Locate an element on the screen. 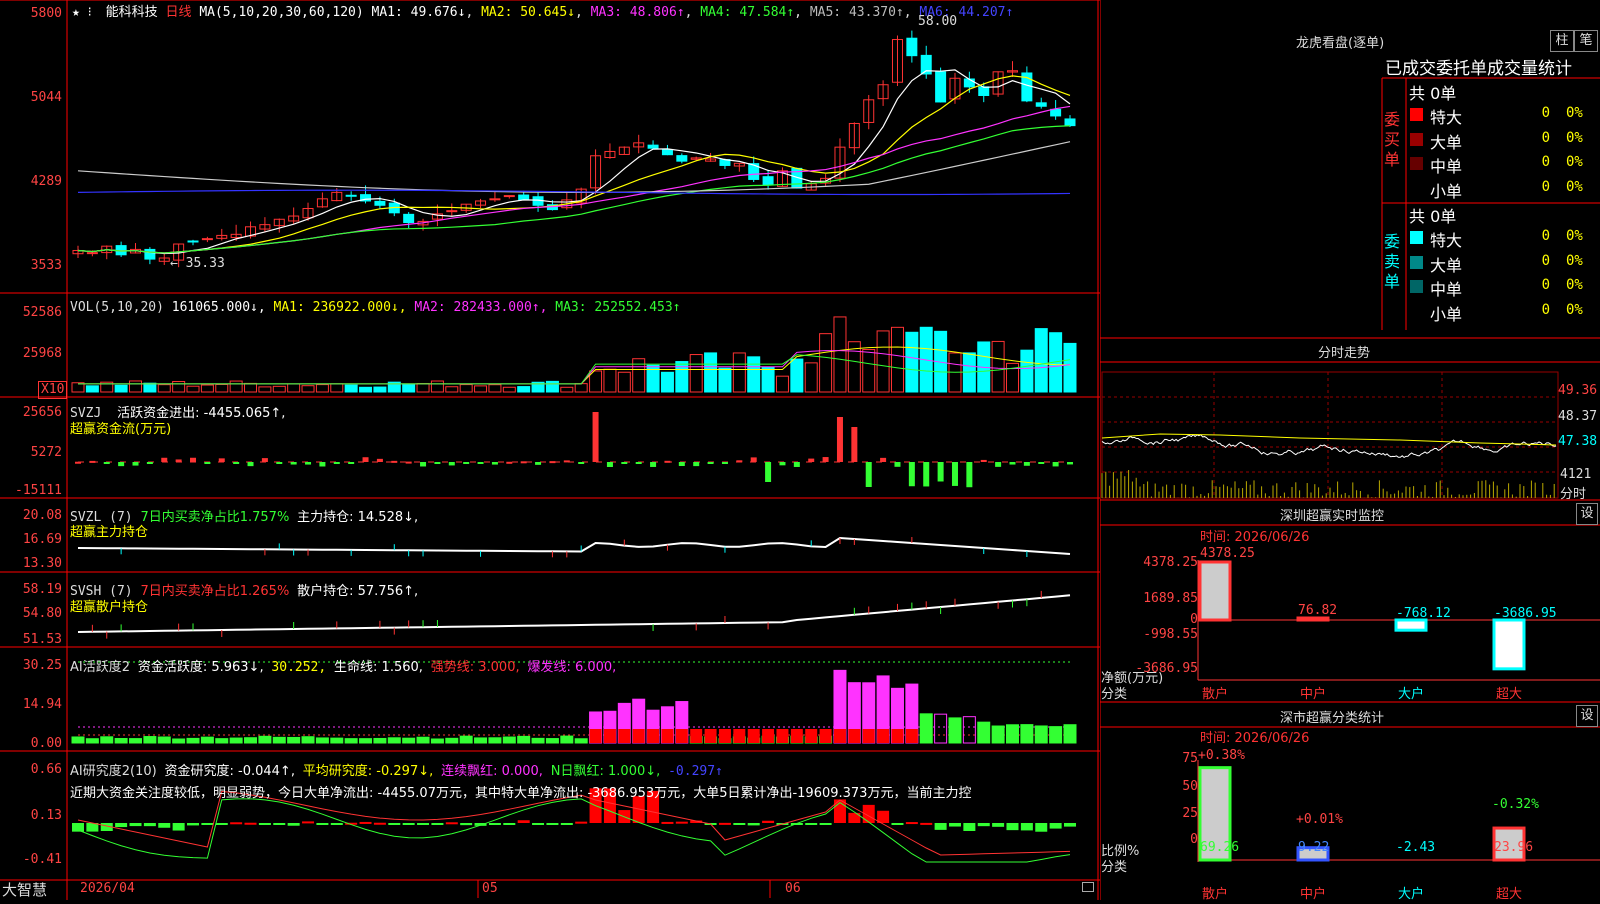 This screenshot has height=904, width=1600. stock-name: 能科科技 is located at coordinates (132, 12).